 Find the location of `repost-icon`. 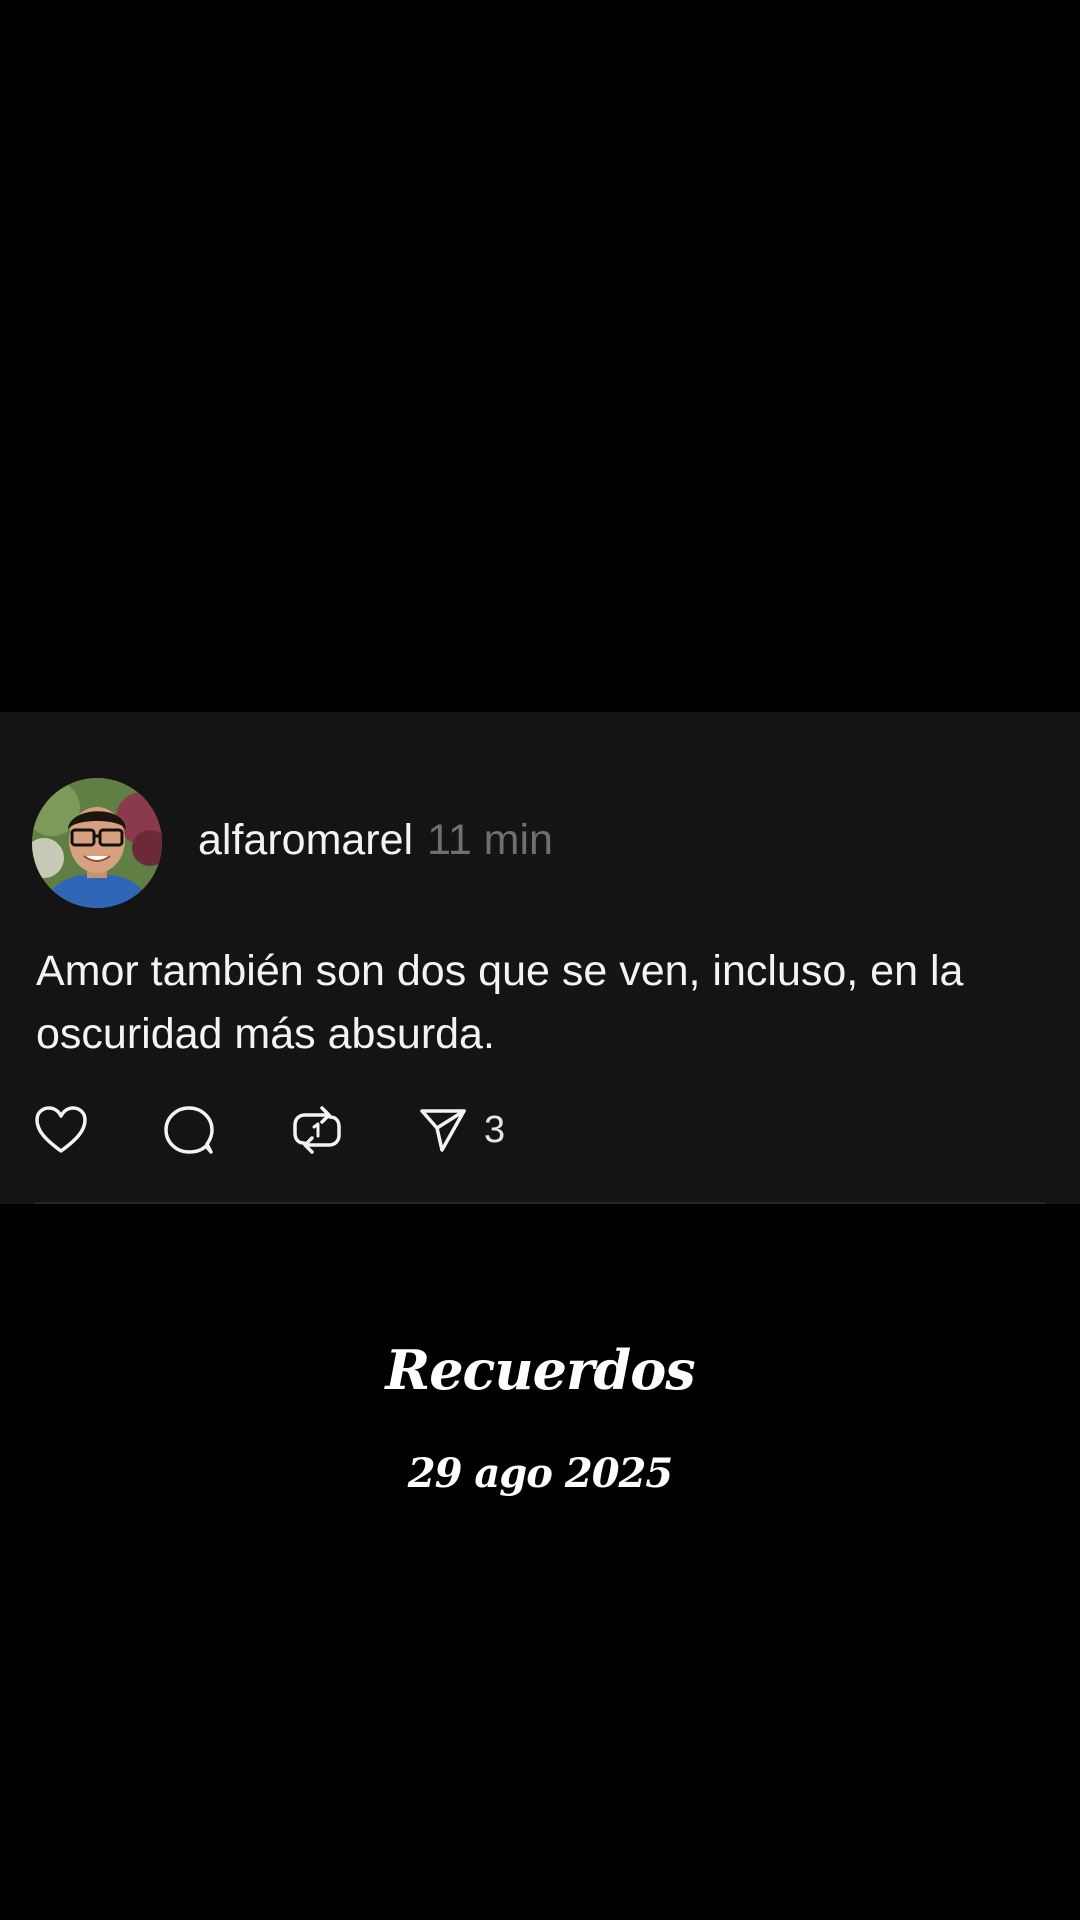

repost-icon is located at coordinates (317, 1130).